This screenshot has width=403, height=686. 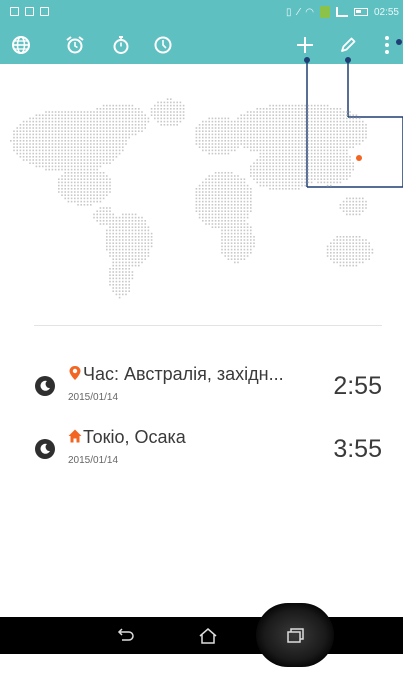 What do you see at coordinates (357, 386) in the screenshot?
I see `clock-time: 2:55` at bounding box center [357, 386].